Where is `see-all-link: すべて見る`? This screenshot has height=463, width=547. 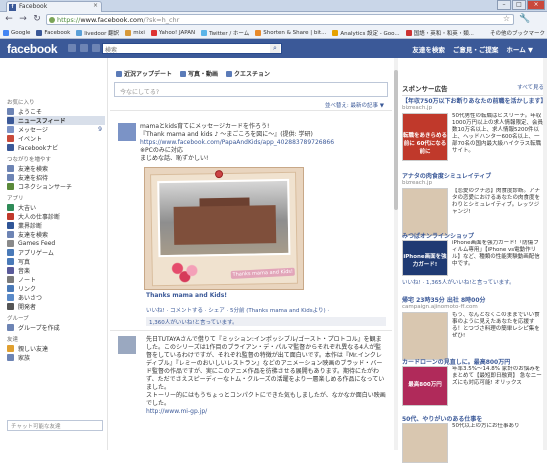 see-all-link: すべて見る is located at coordinates (530, 87).